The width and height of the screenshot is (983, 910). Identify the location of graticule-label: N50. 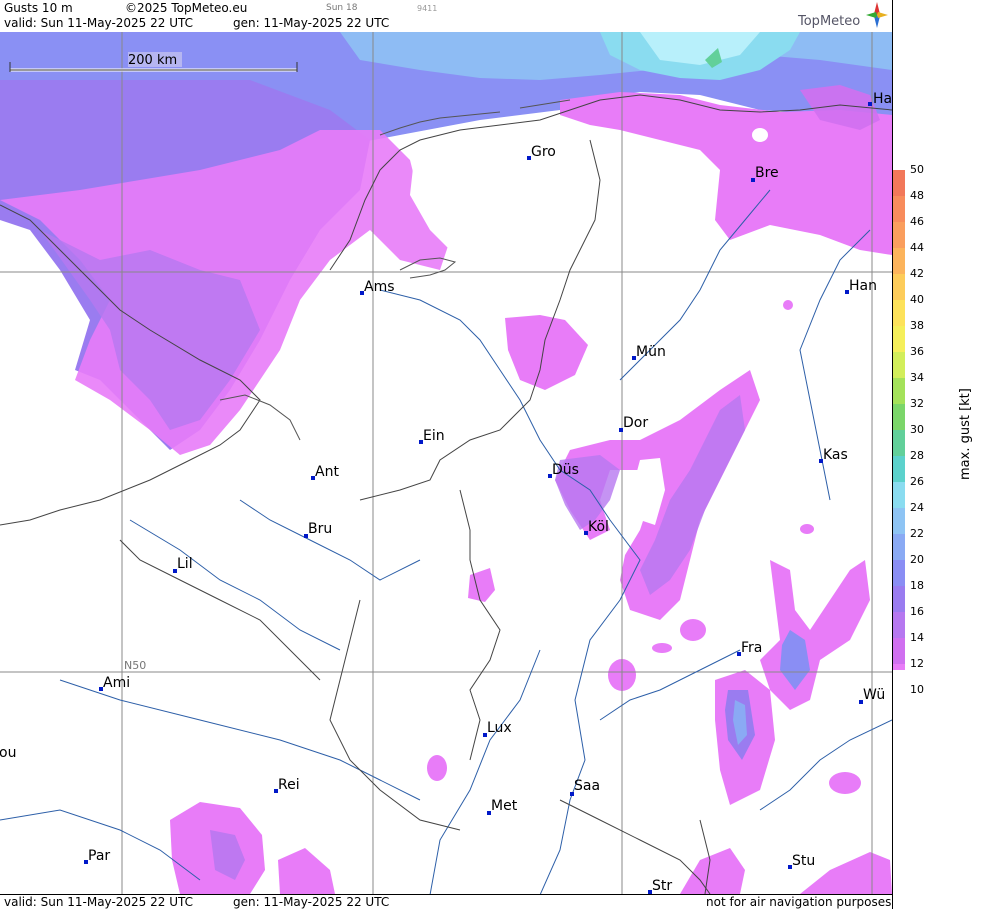
(135, 665).